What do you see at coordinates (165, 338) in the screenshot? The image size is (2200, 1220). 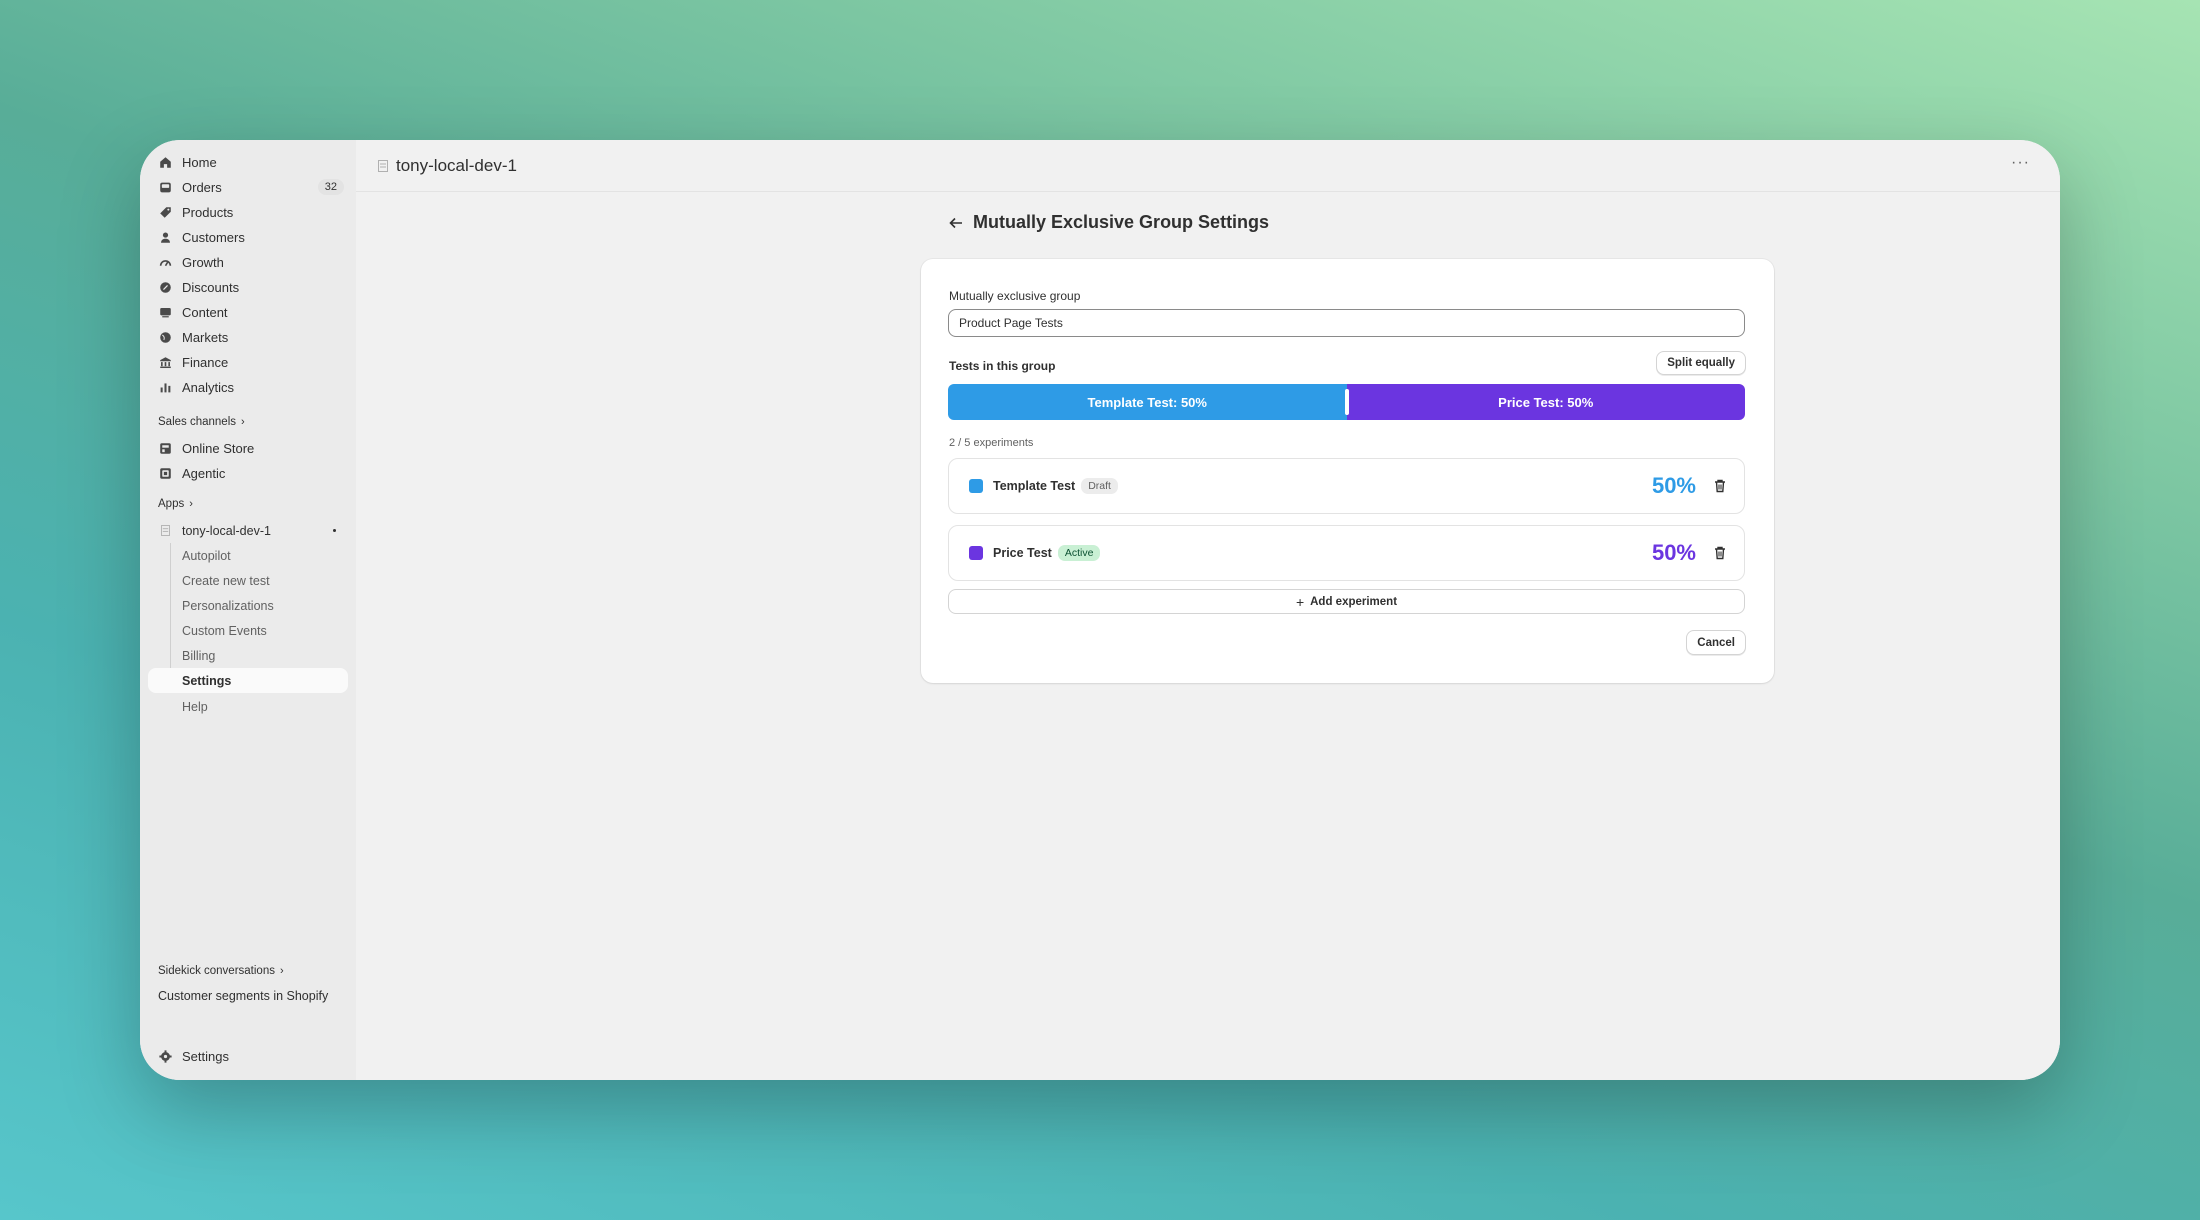 I see `globe-icon` at bounding box center [165, 338].